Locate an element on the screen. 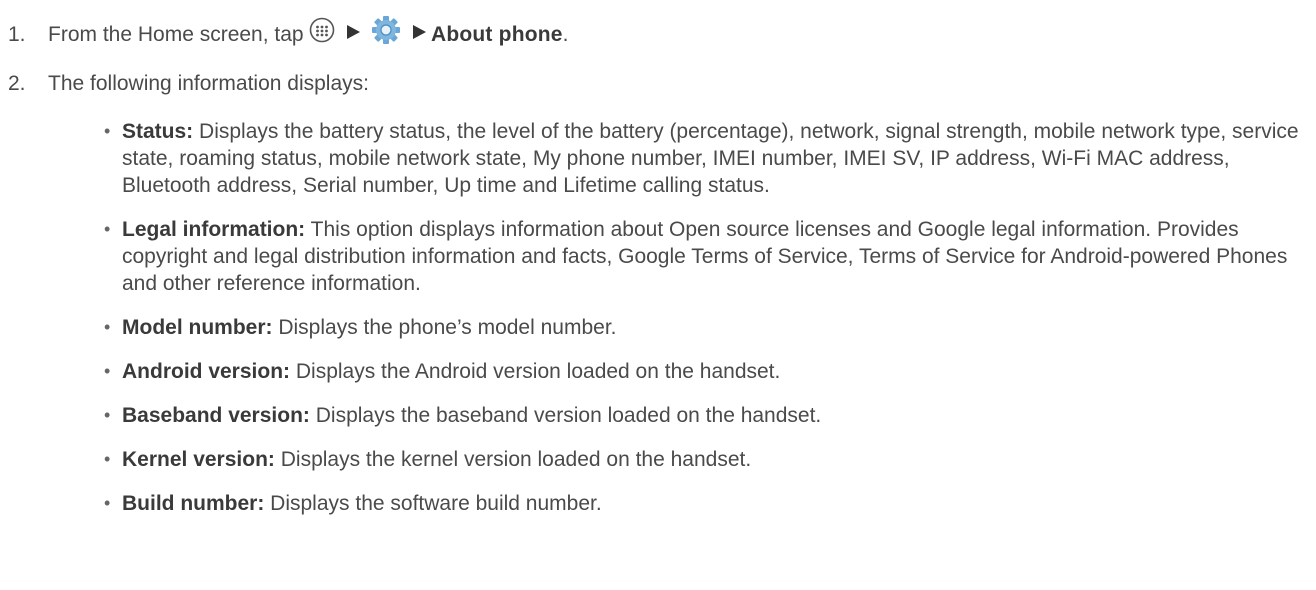 The width and height of the screenshot is (1316, 590). item-term: Status: is located at coordinates (158, 131).